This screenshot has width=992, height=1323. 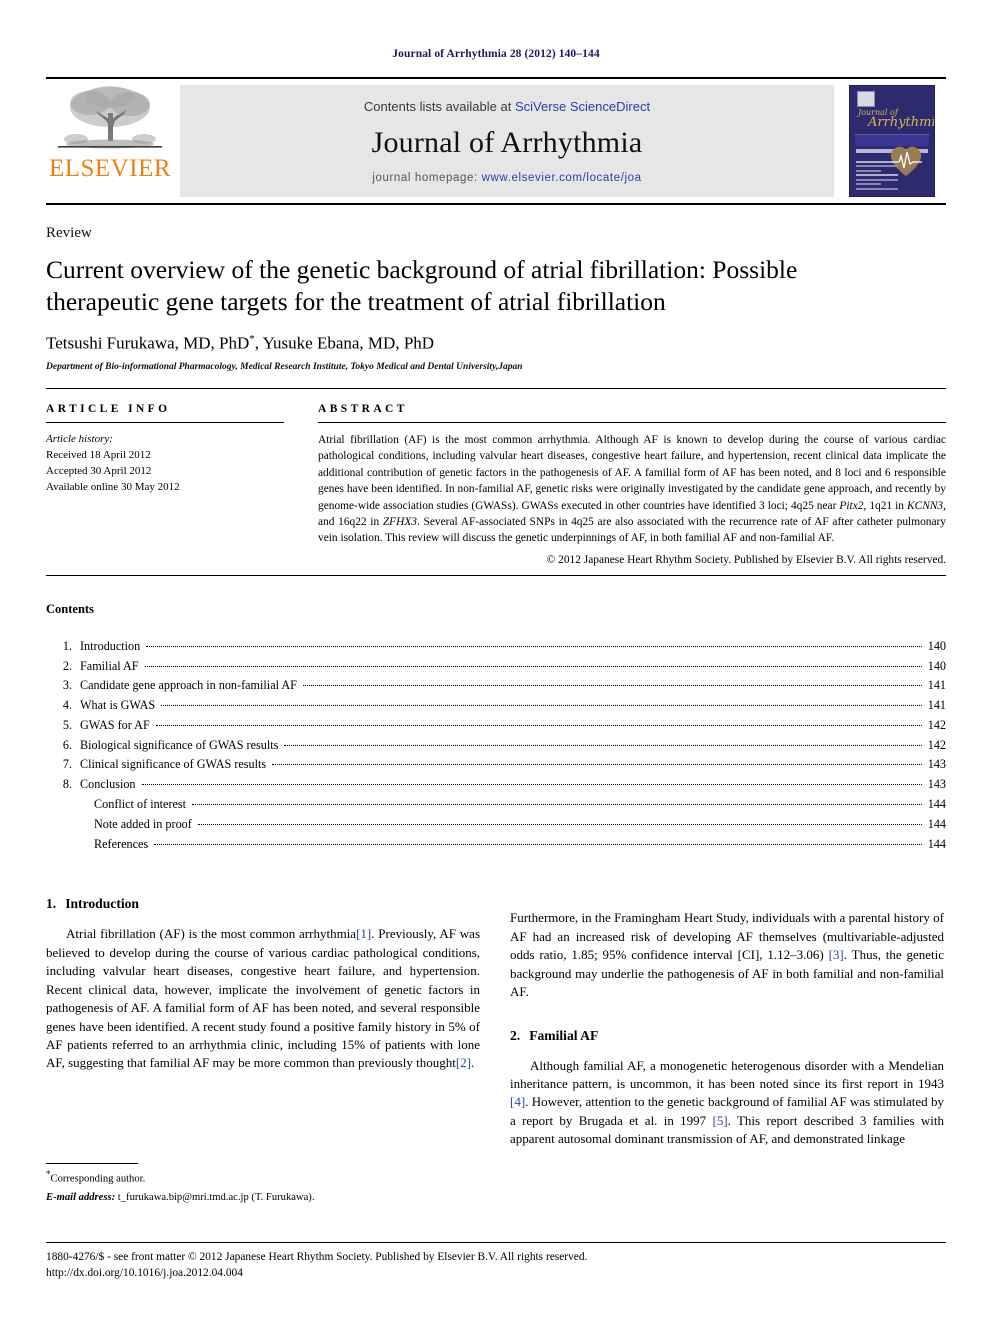 I want to click on toc-label: What is GWAS, so click(x=119, y=706).